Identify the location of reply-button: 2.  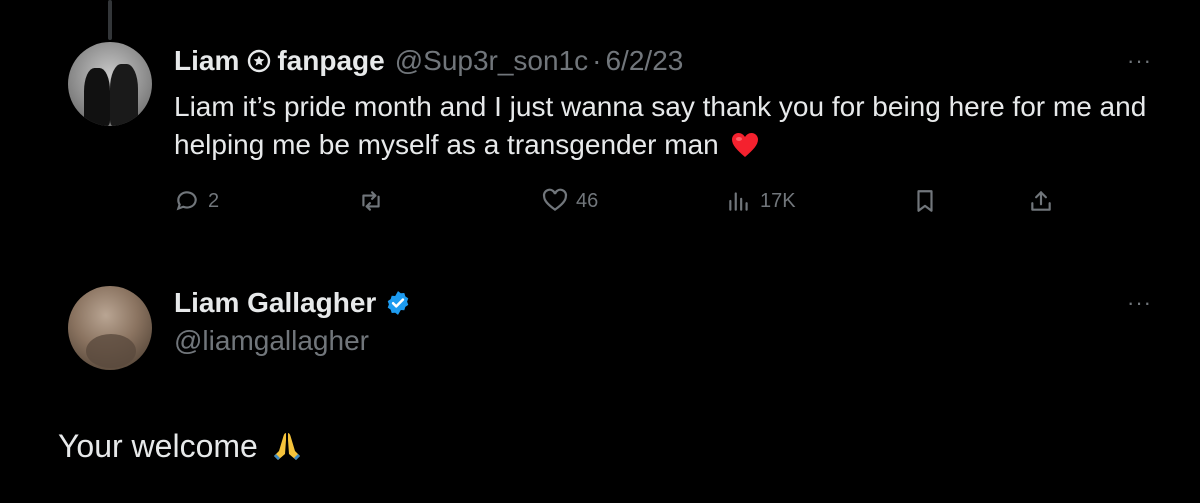
(196, 201).